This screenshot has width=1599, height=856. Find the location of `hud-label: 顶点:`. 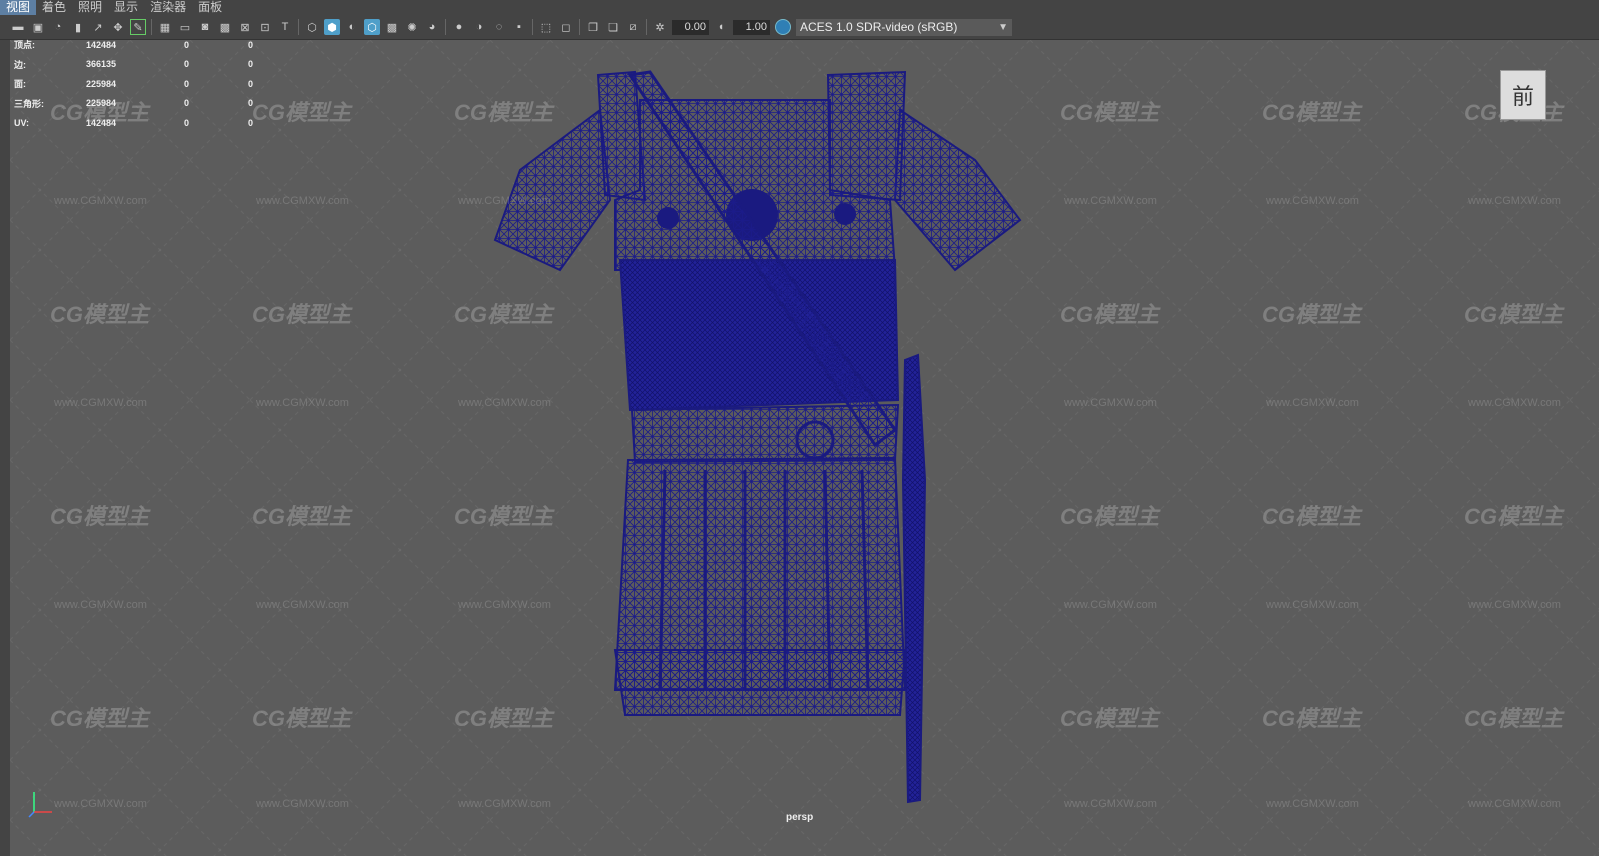

hud-label: 顶点: is located at coordinates (24, 45).